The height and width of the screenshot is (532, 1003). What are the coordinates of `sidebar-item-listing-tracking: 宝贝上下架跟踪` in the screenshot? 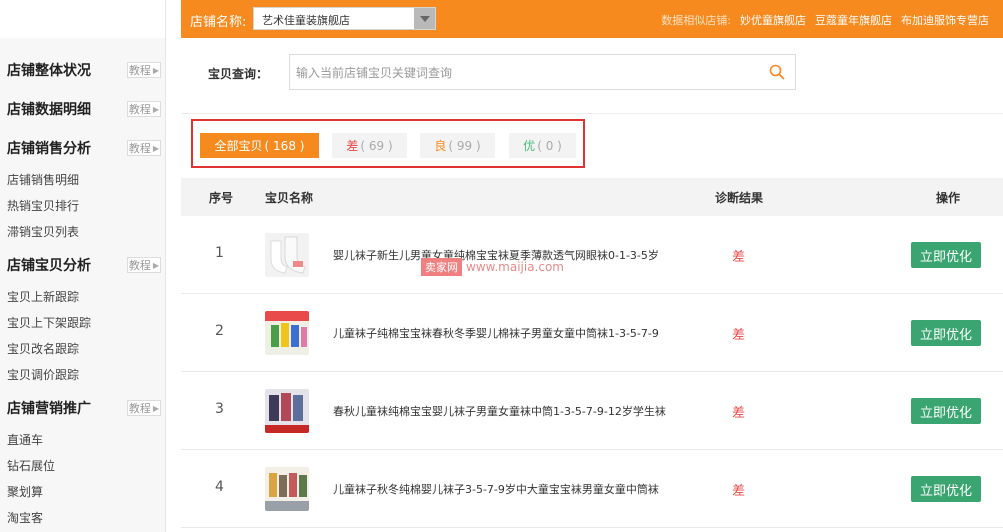 It's located at (82, 323).